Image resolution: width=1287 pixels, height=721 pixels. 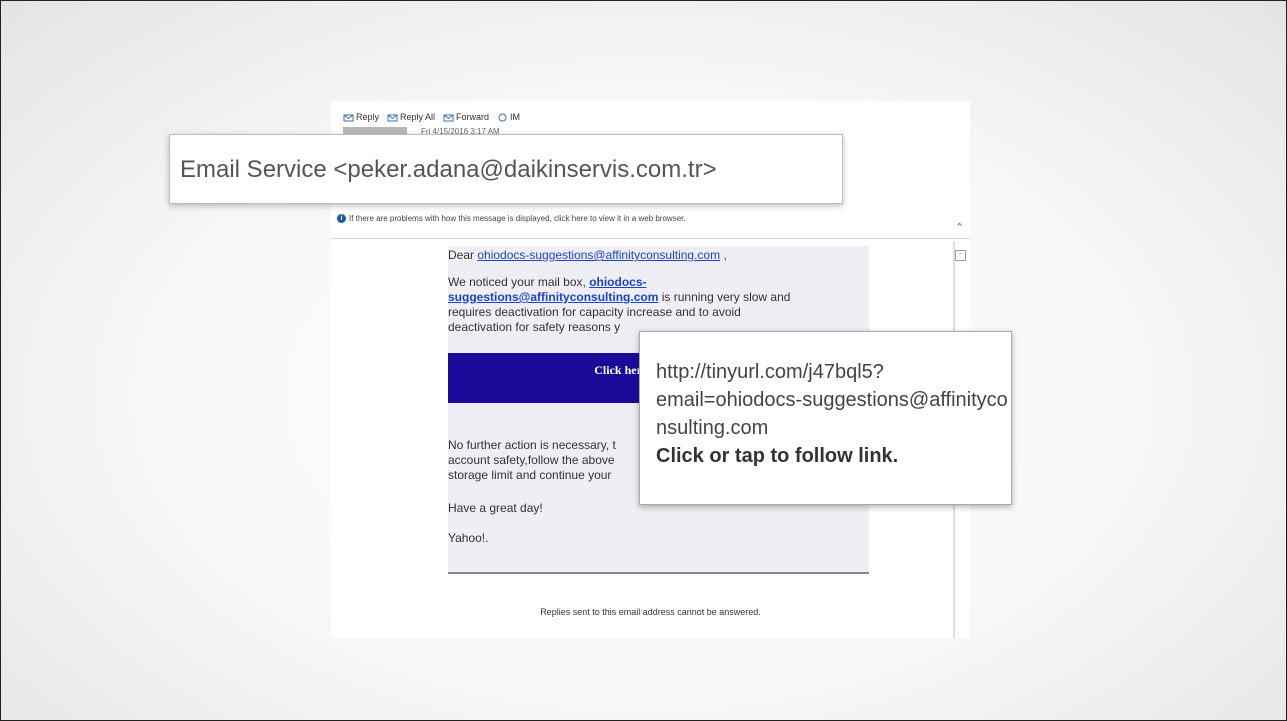 What do you see at coordinates (777, 456) in the screenshot?
I see `tooltip-follow-hint: Click or tap to follow link.` at bounding box center [777, 456].